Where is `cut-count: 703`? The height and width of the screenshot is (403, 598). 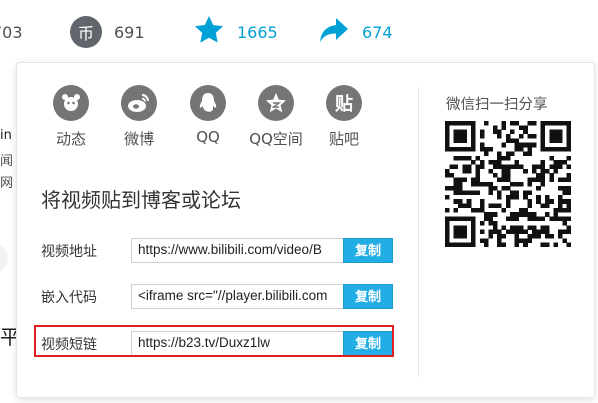
cut-count: 703 is located at coordinates (11, 32).